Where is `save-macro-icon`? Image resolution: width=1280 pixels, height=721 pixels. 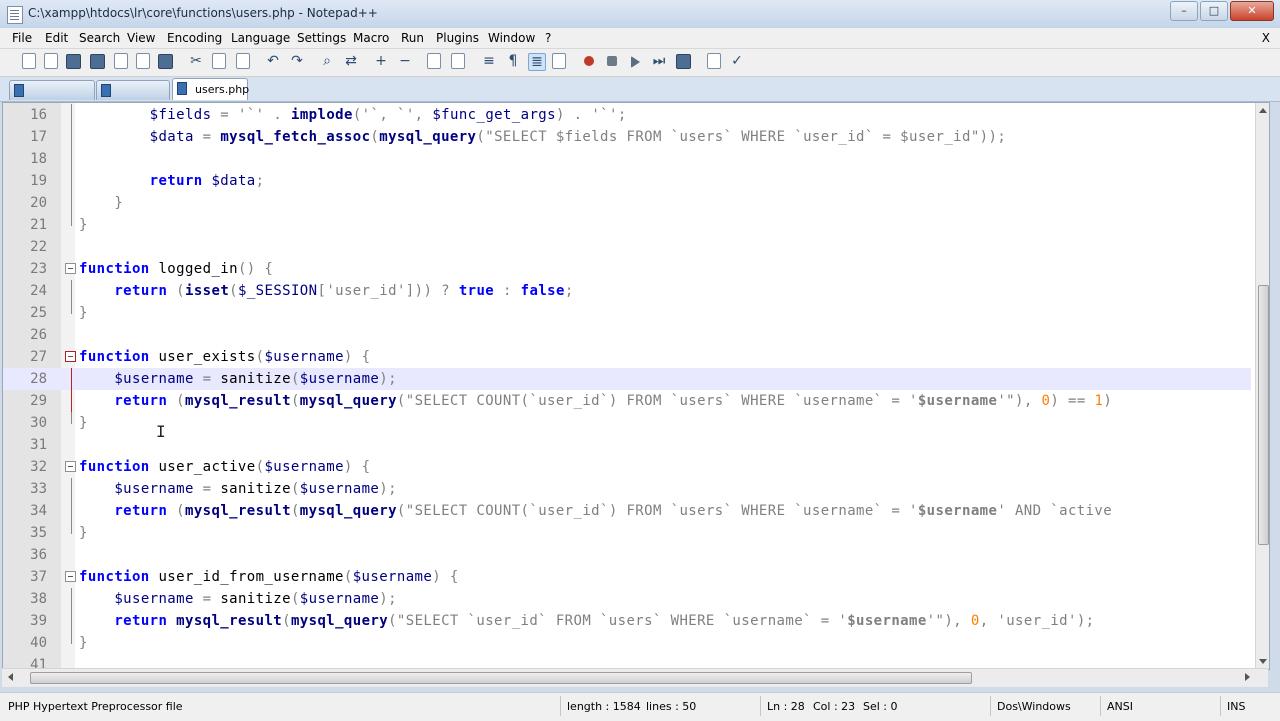 save-macro-icon is located at coordinates (683, 61).